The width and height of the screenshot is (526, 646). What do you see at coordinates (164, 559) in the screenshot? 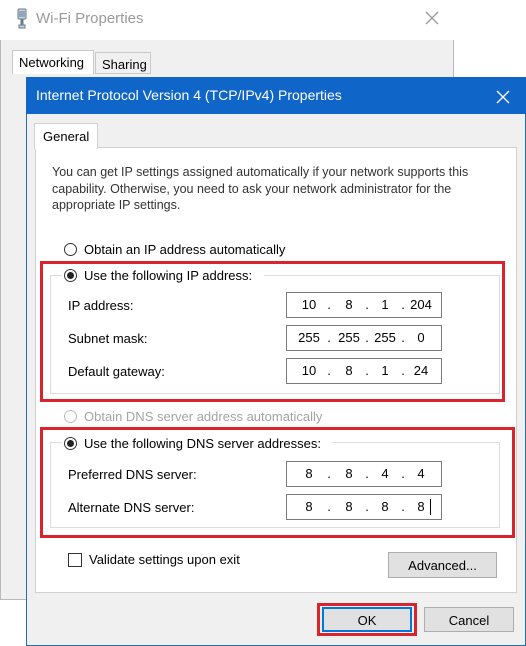
I see `validate-label: Validate settings upon exit` at bounding box center [164, 559].